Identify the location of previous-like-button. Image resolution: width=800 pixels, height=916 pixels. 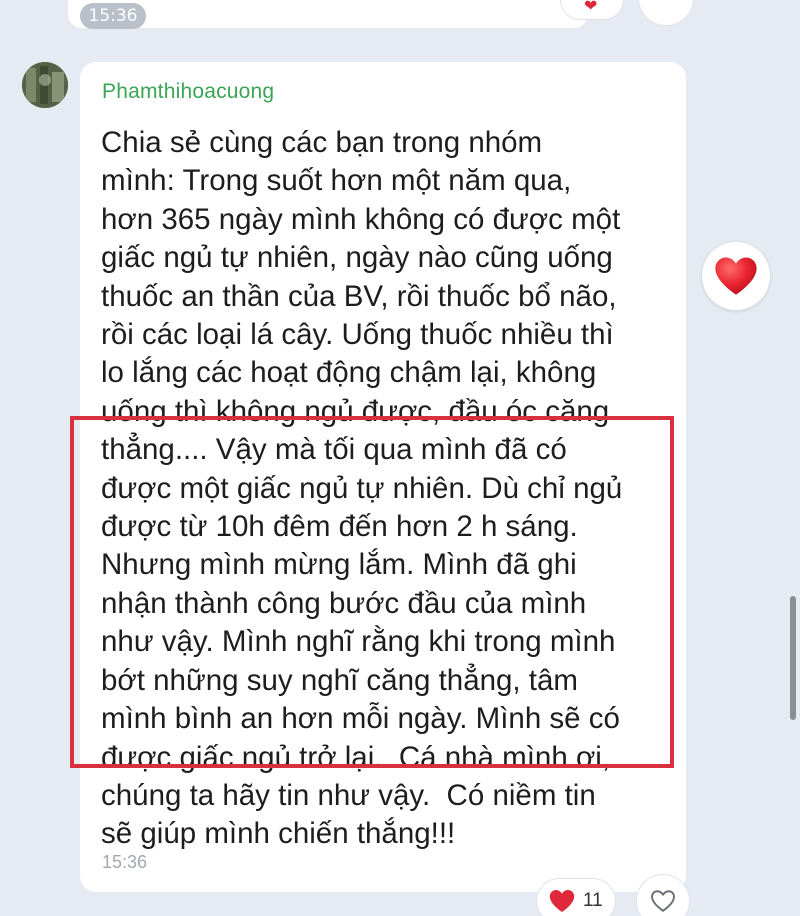
(666, 13).